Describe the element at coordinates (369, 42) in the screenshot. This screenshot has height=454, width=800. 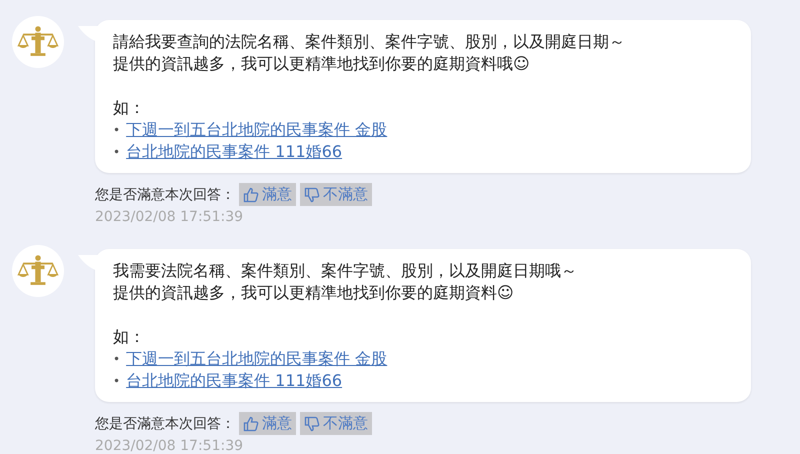
I see `message-text: 請給我要查詢的法院名稱、案件類別、案件字號、股別，以及開庭日期～` at that location.